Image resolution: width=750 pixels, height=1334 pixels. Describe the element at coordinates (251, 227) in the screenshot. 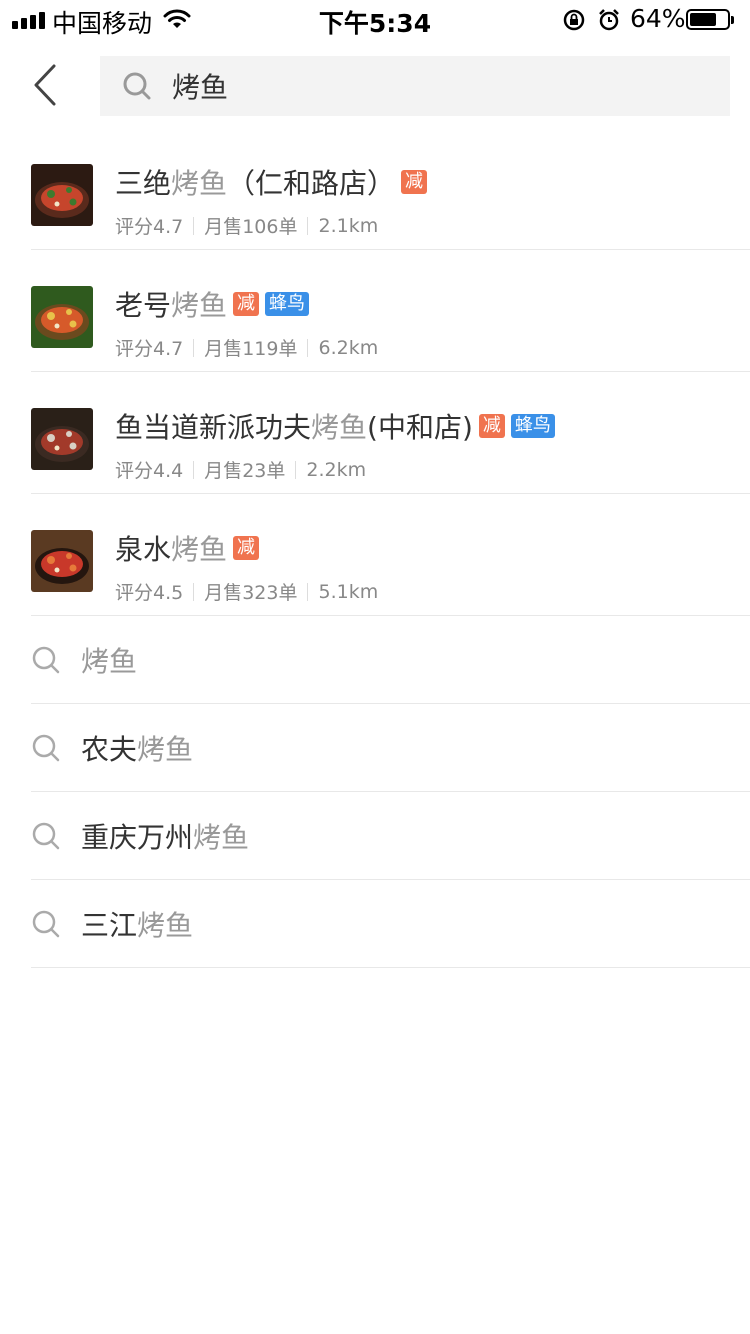

I see `shop-monthly-sales: 月售106单` at that location.